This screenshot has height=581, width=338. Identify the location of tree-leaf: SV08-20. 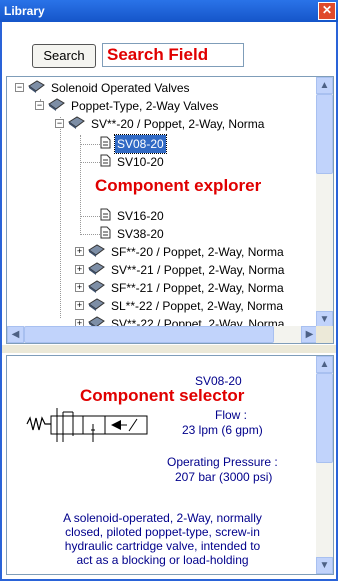
(133, 144).